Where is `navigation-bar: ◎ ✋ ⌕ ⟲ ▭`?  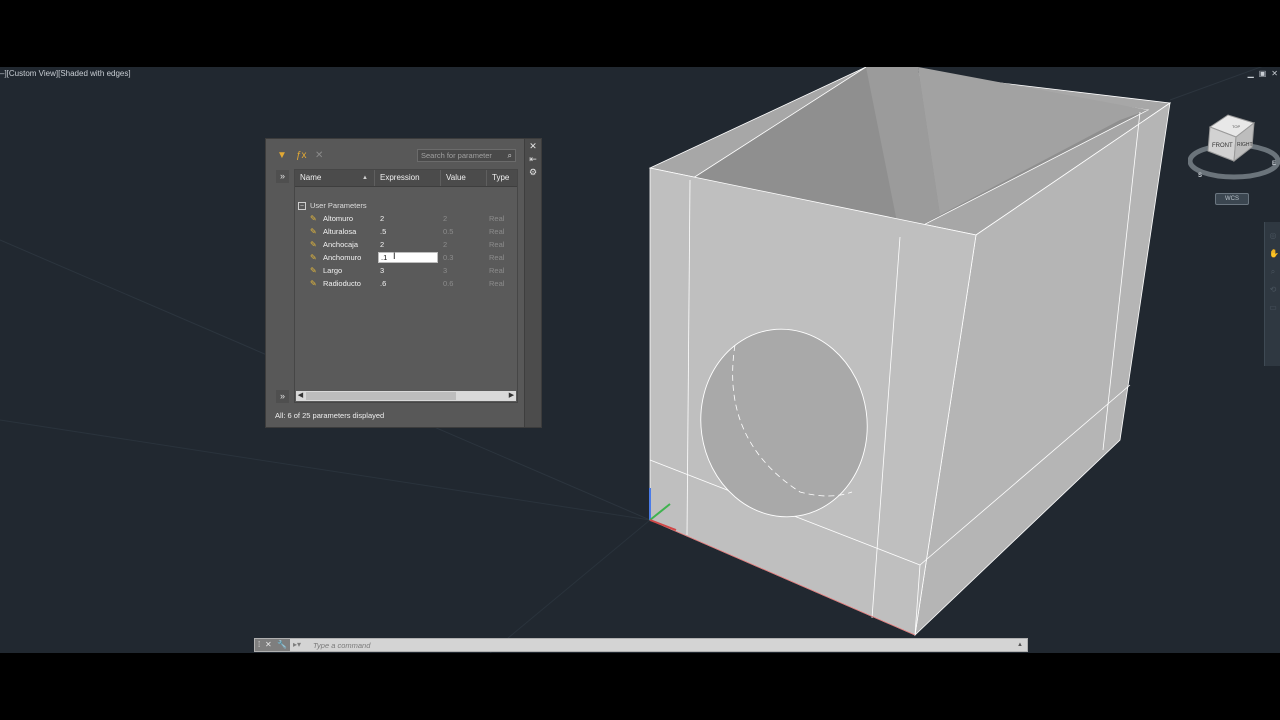
navigation-bar: ◎ ✋ ⌕ ⟲ ▭ is located at coordinates (1272, 294).